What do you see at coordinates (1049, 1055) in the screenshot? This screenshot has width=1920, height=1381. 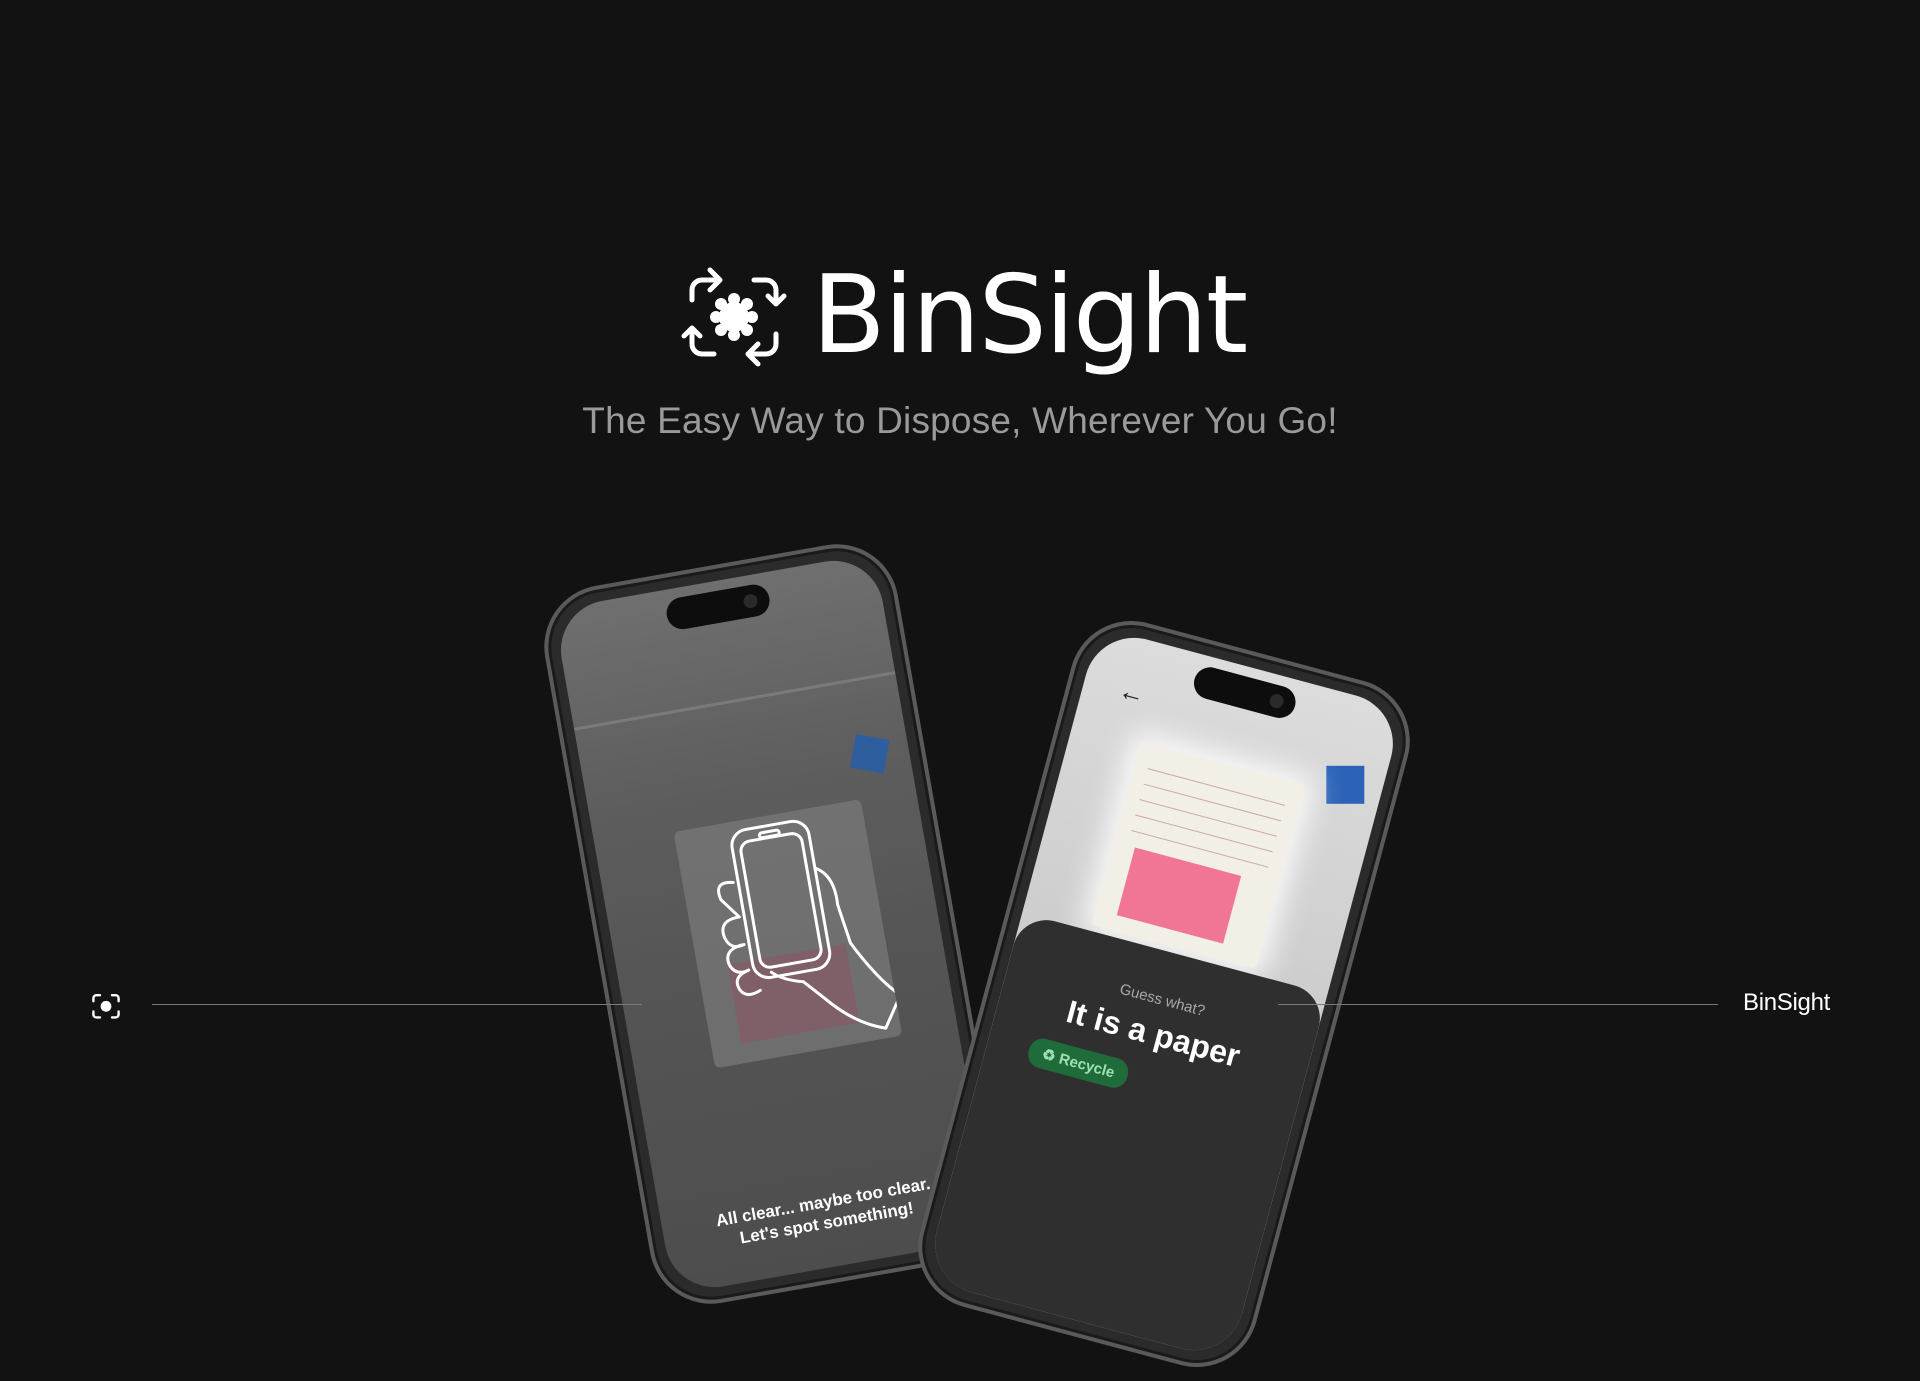 I see `recycle-icon: ♻` at bounding box center [1049, 1055].